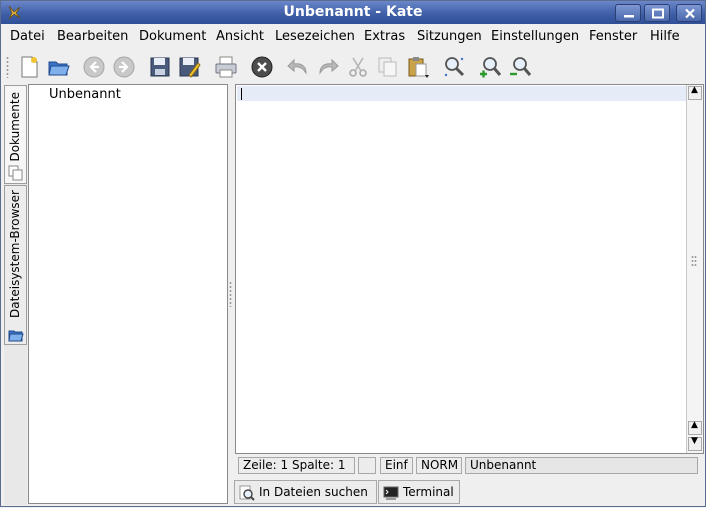 This screenshot has height=508, width=706. What do you see at coordinates (396, 465) in the screenshot?
I see `insert-mode: Einf` at bounding box center [396, 465].